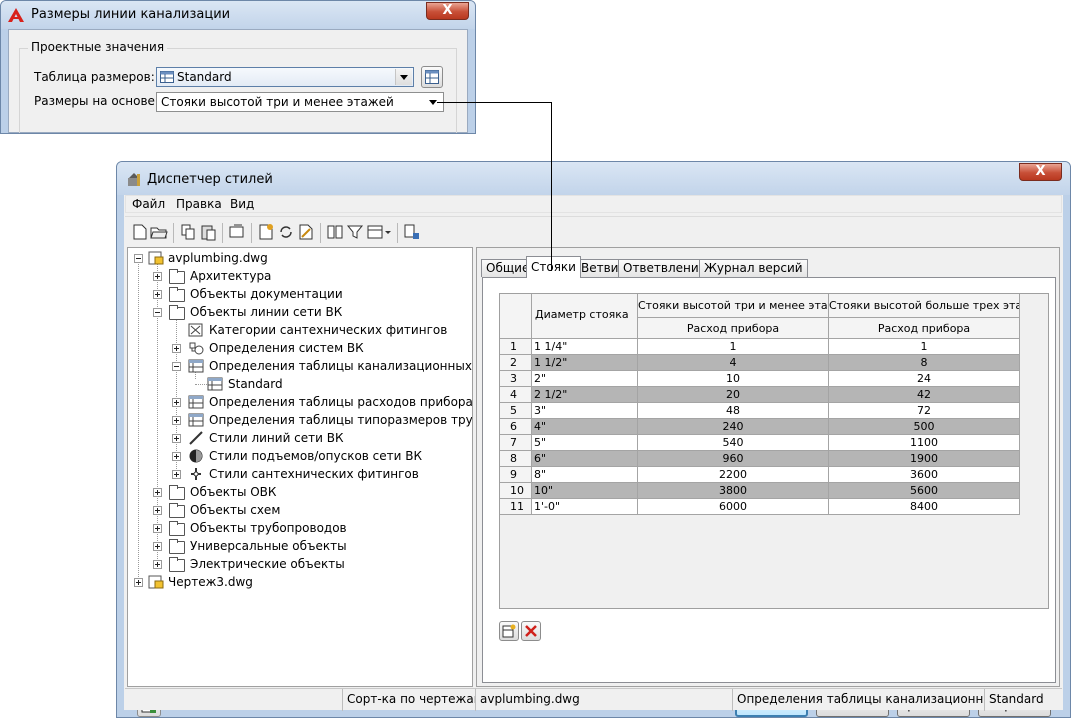  What do you see at coordinates (733, 459) in the screenshot?
I see `cell-group1-value: 960` at bounding box center [733, 459].